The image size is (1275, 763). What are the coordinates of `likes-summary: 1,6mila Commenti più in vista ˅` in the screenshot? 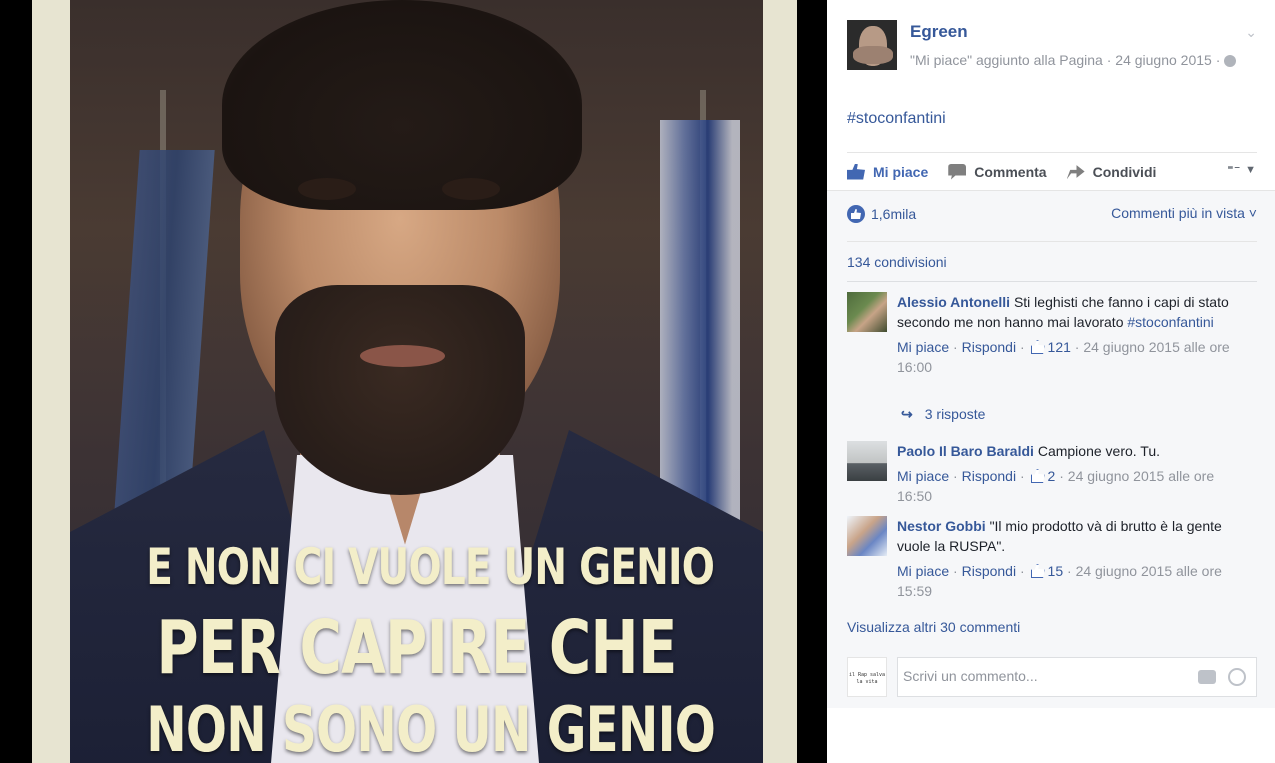 It's located at (1052, 214).